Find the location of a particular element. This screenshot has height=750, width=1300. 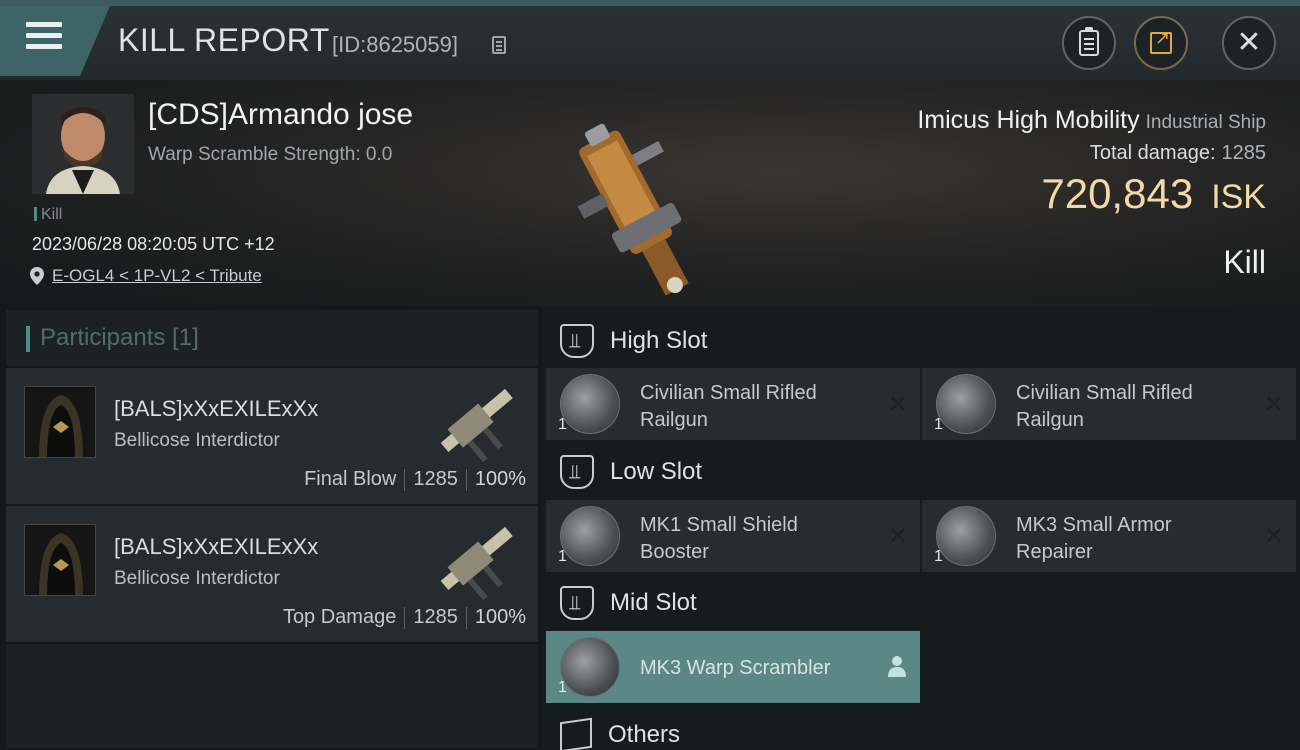

module-item-highlighted: 1 MK3 Warp Scrambler is located at coordinates (733, 667).